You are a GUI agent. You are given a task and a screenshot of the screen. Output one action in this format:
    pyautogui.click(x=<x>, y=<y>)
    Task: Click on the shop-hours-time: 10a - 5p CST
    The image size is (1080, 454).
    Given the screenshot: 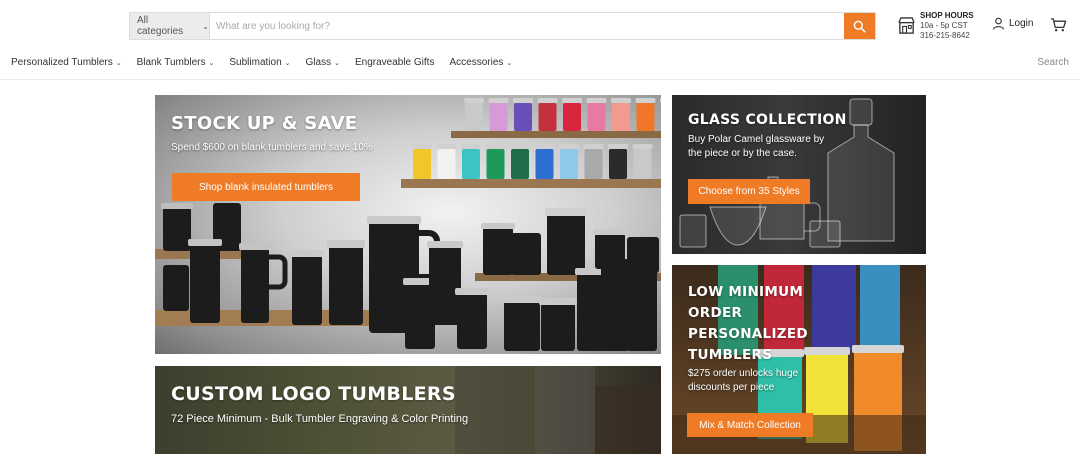 What is the action you would take?
    pyautogui.click(x=944, y=25)
    